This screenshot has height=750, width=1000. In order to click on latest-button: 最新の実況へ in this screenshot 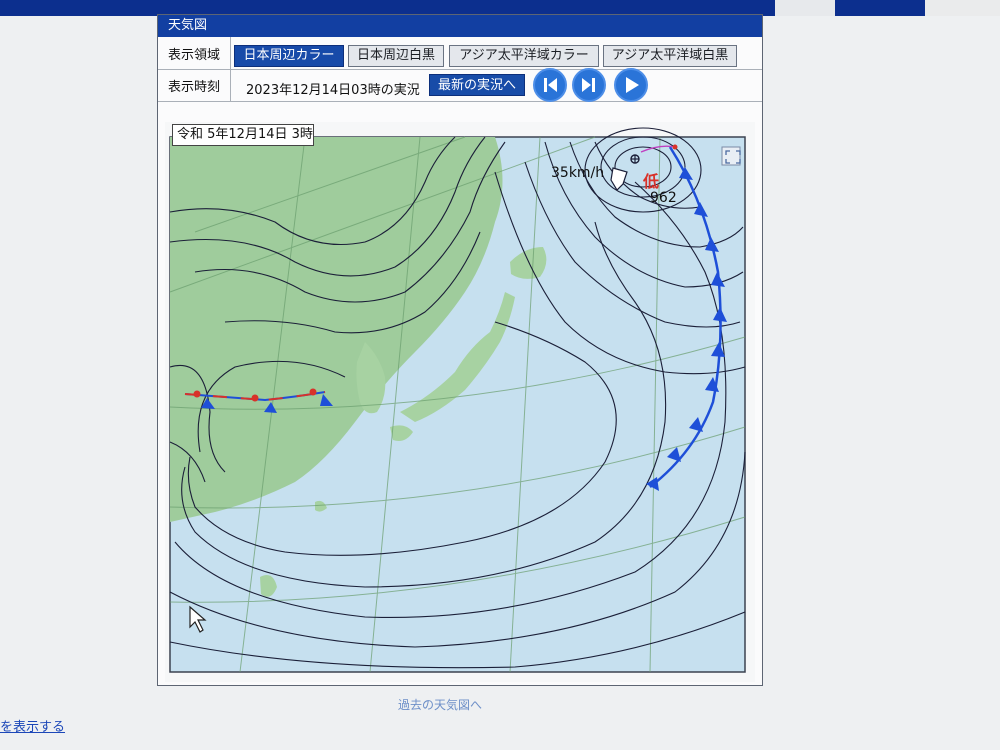, I will do `click(477, 85)`.